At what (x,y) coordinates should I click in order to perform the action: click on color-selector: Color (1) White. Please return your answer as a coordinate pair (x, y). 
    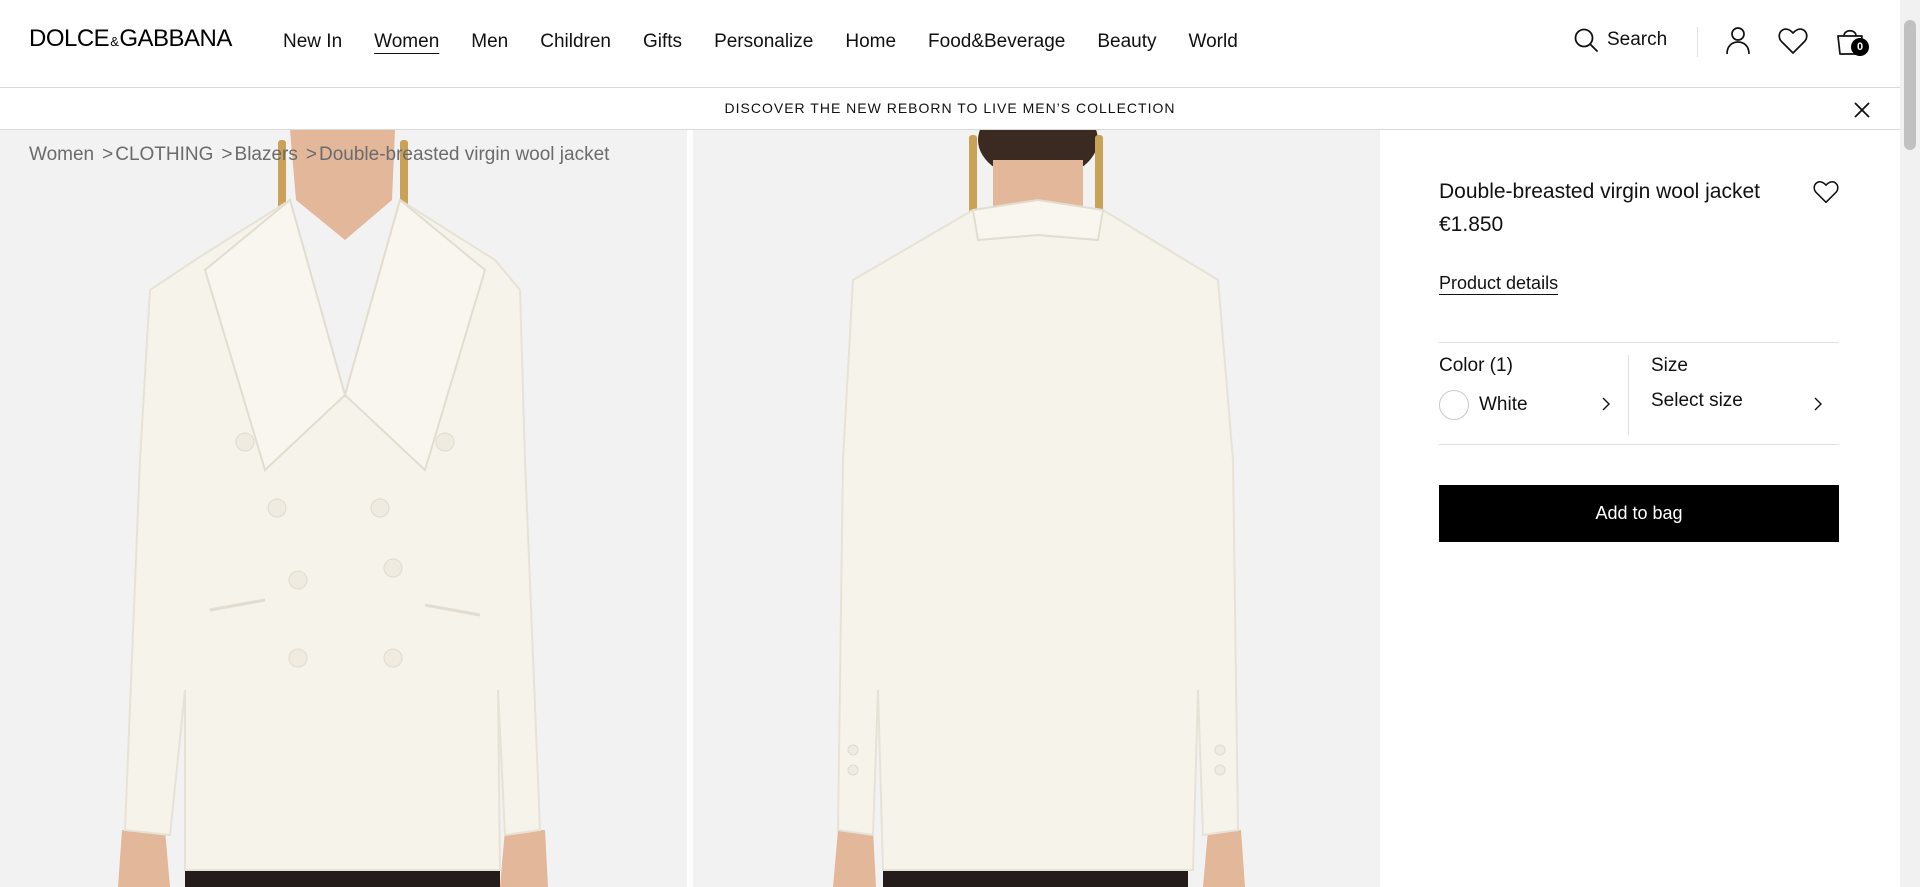
    Looking at the image, I should click on (1533, 395).